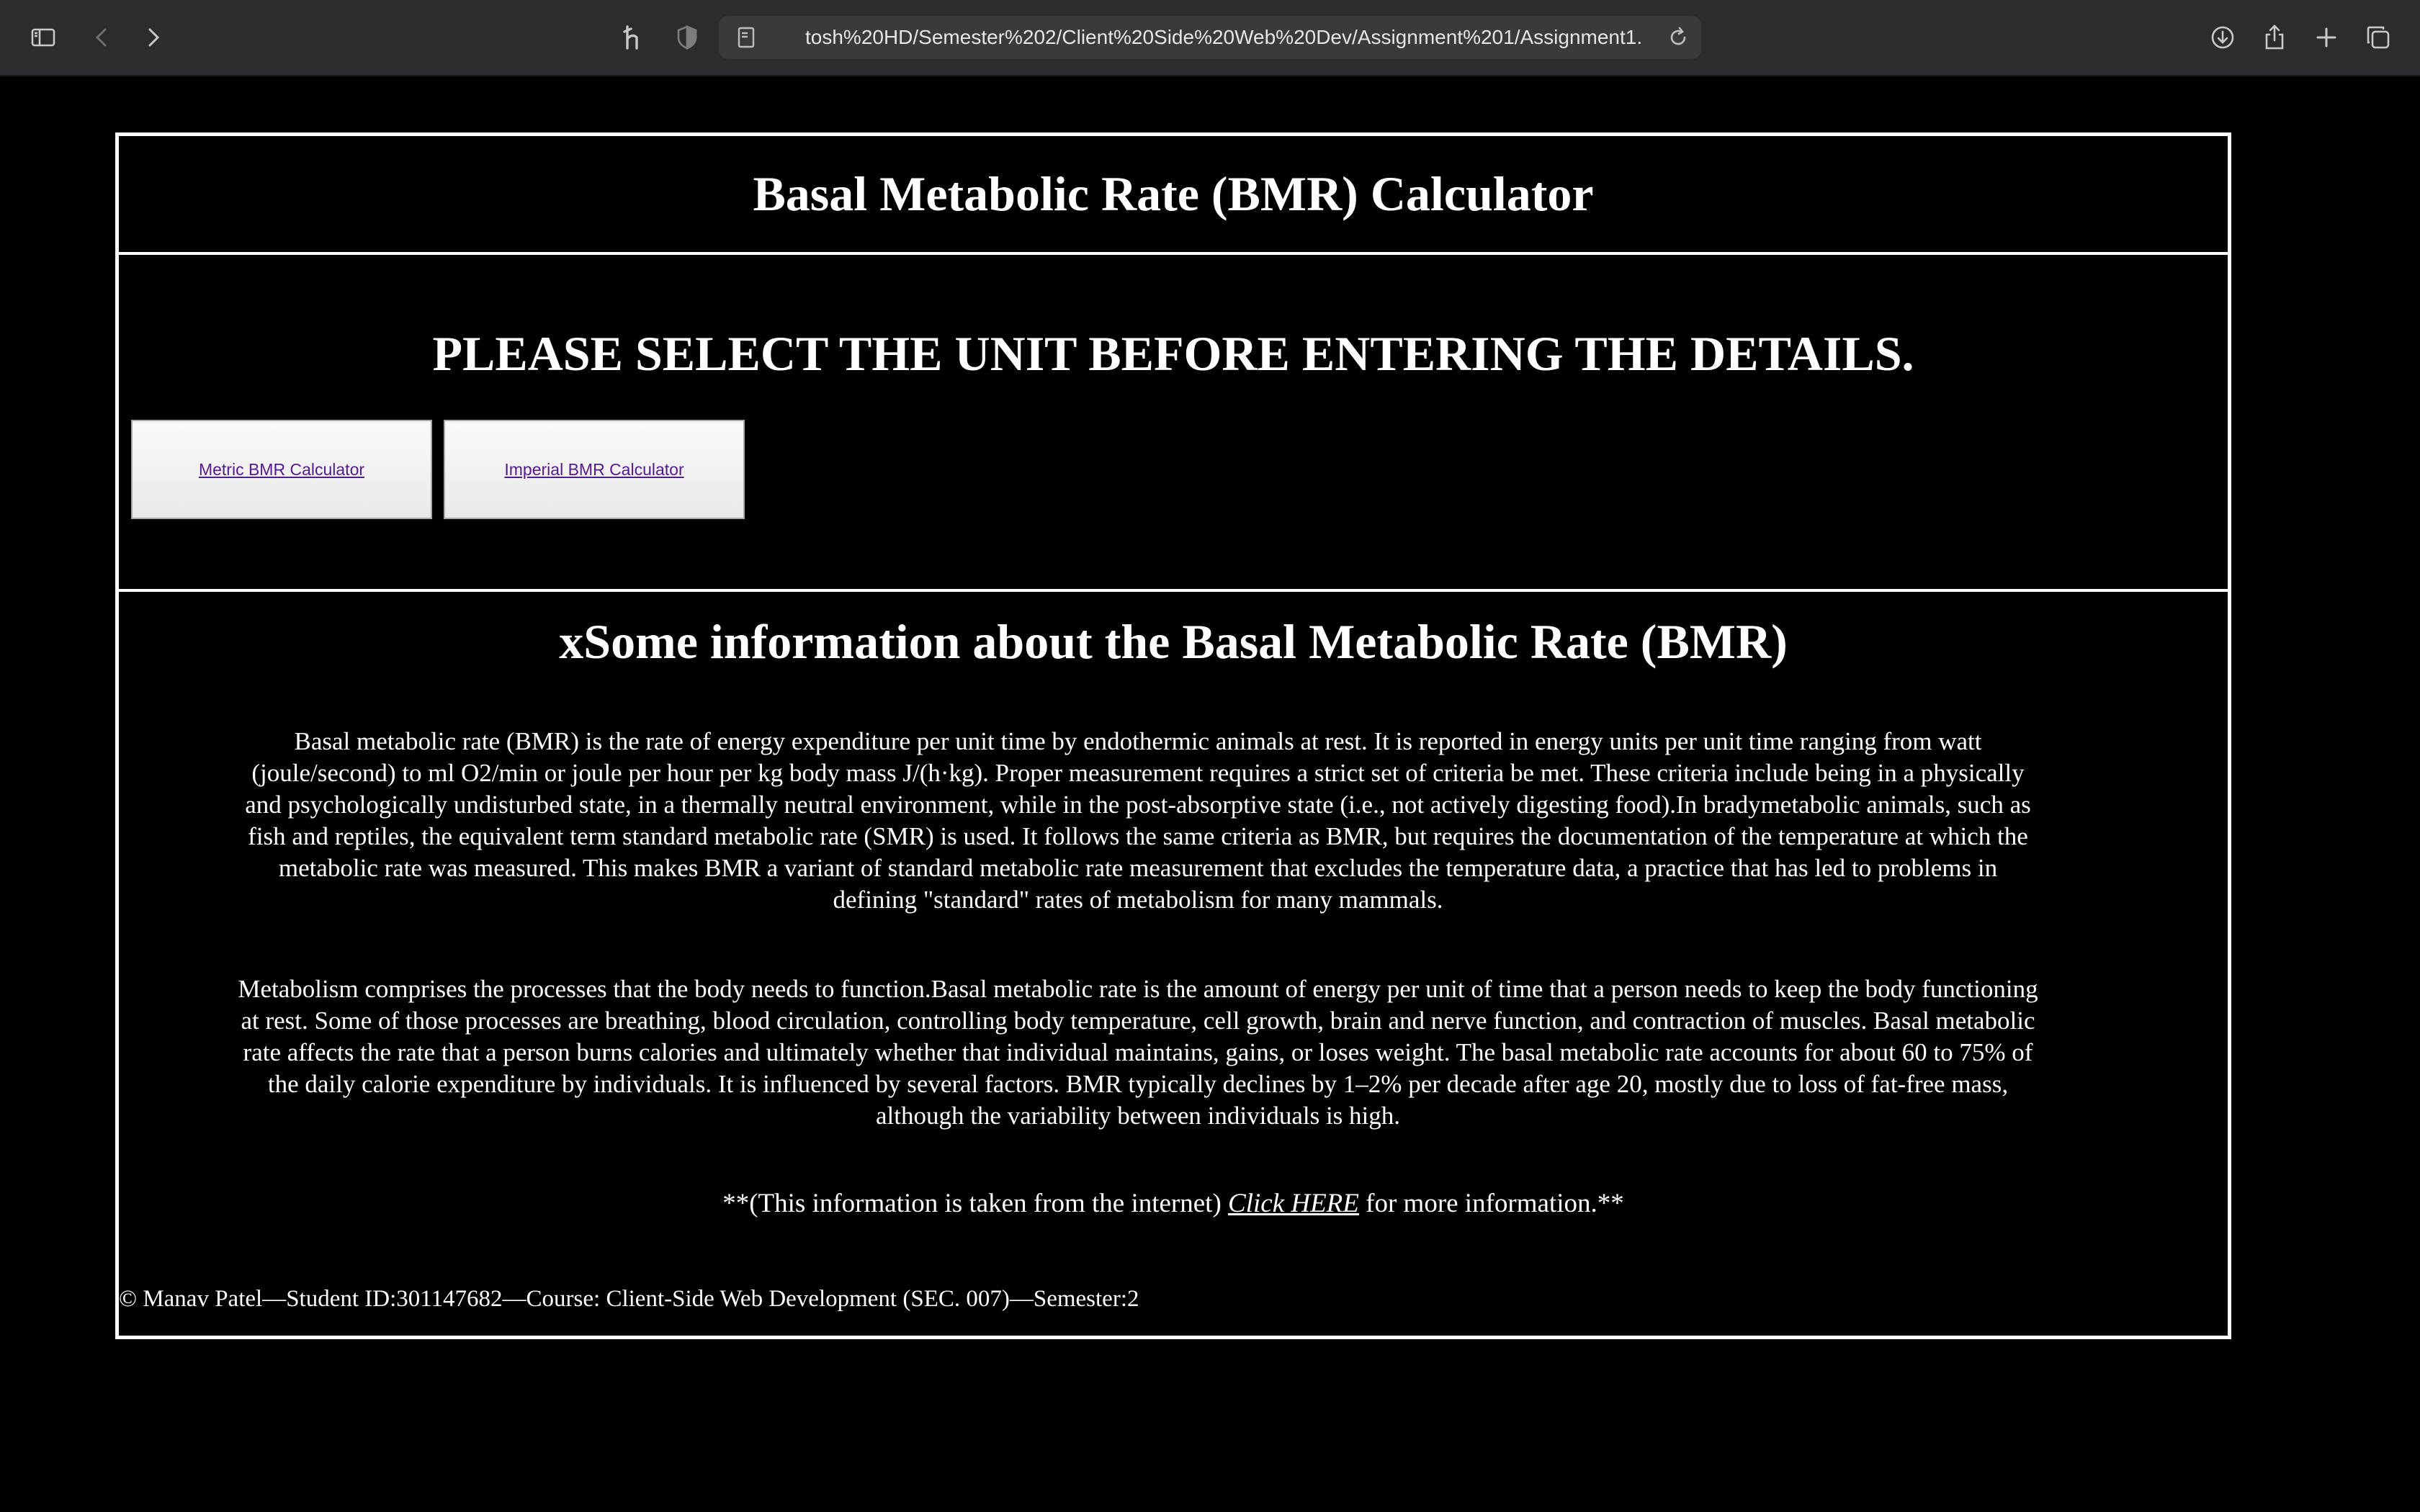  What do you see at coordinates (746, 37) in the screenshot?
I see `page-icon` at bounding box center [746, 37].